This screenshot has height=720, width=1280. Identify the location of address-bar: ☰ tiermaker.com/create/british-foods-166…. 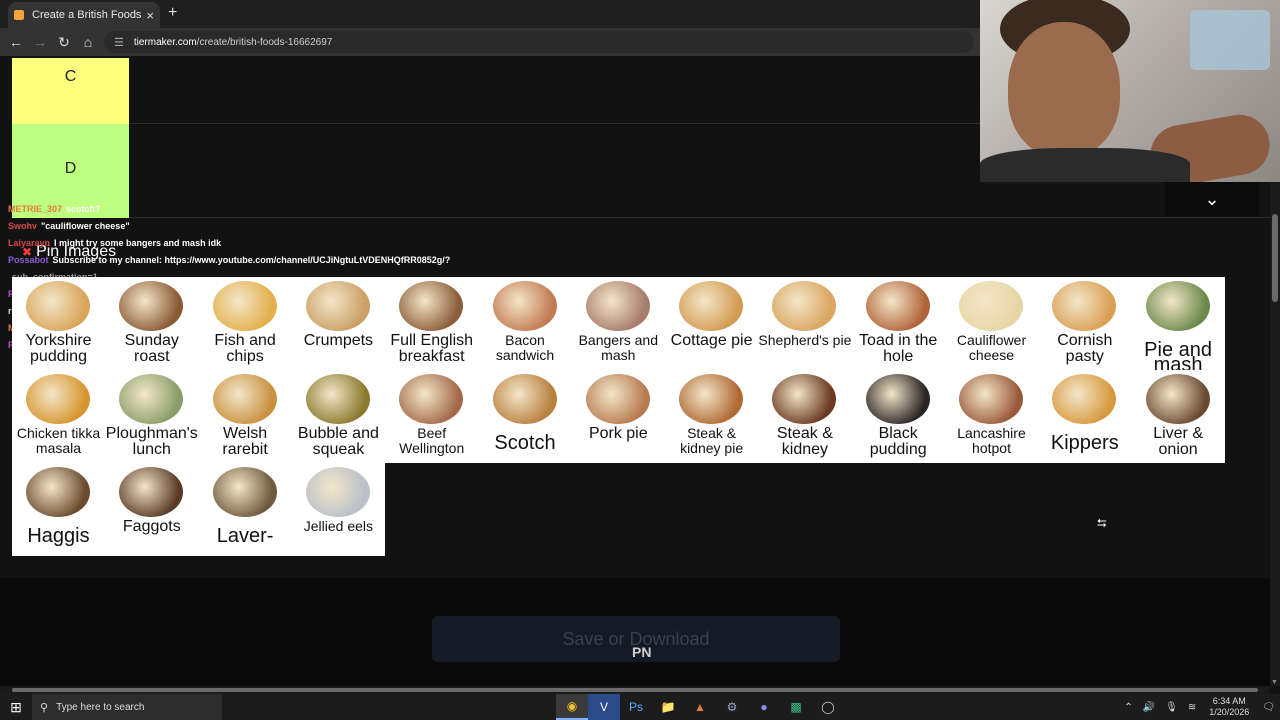
(539, 42).